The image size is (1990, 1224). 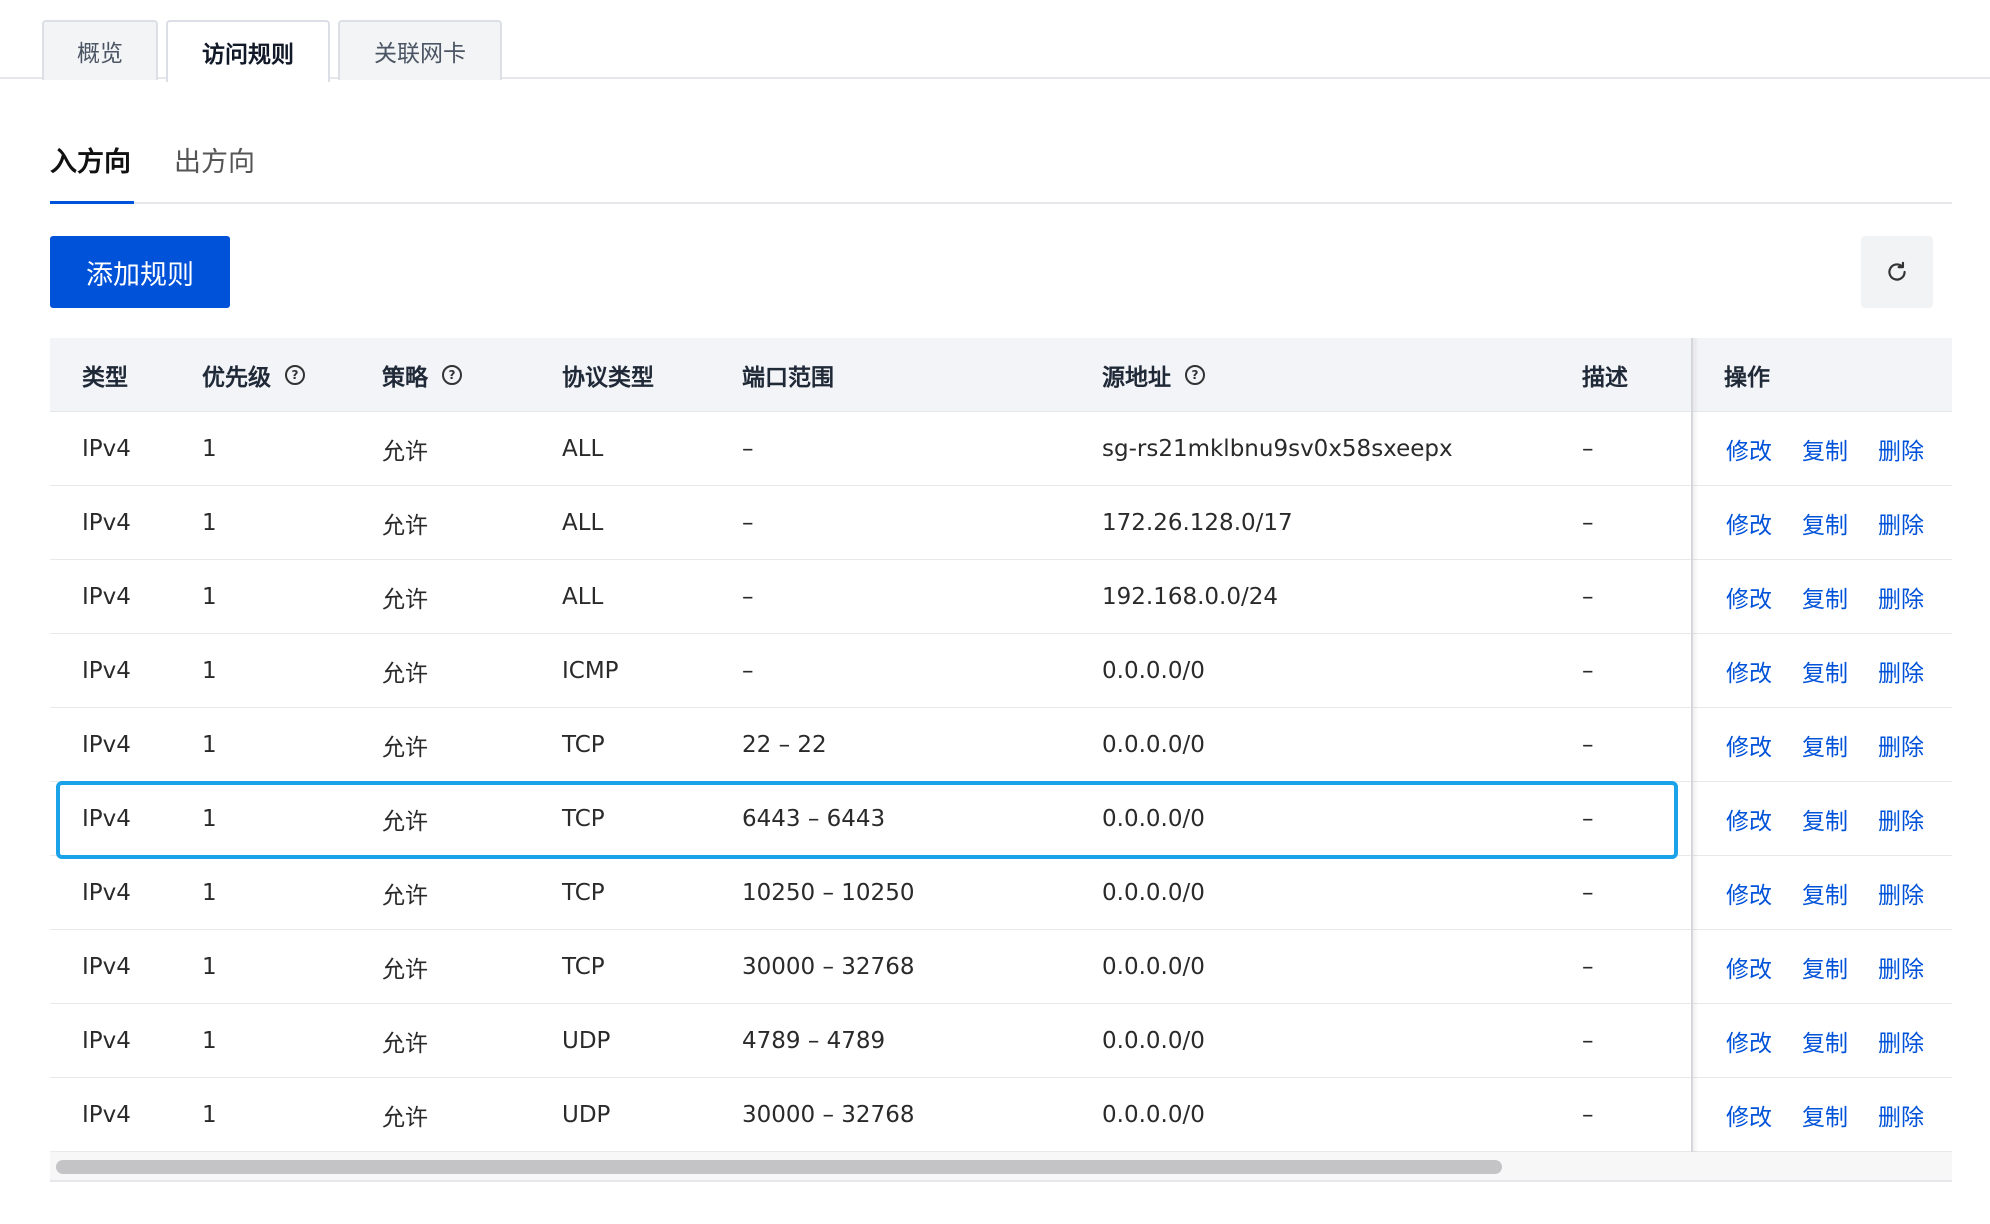 I want to click on cell-port-range: 4789 – 4789, so click(x=814, y=1041).